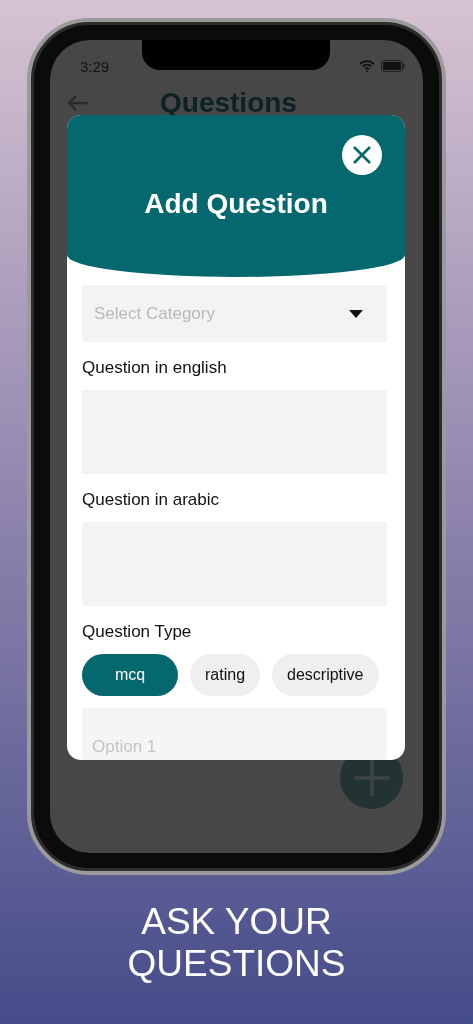 The height and width of the screenshot is (1024, 473). Describe the element at coordinates (155, 368) in the screenshot. I see `field-label: Question in english` at that location.